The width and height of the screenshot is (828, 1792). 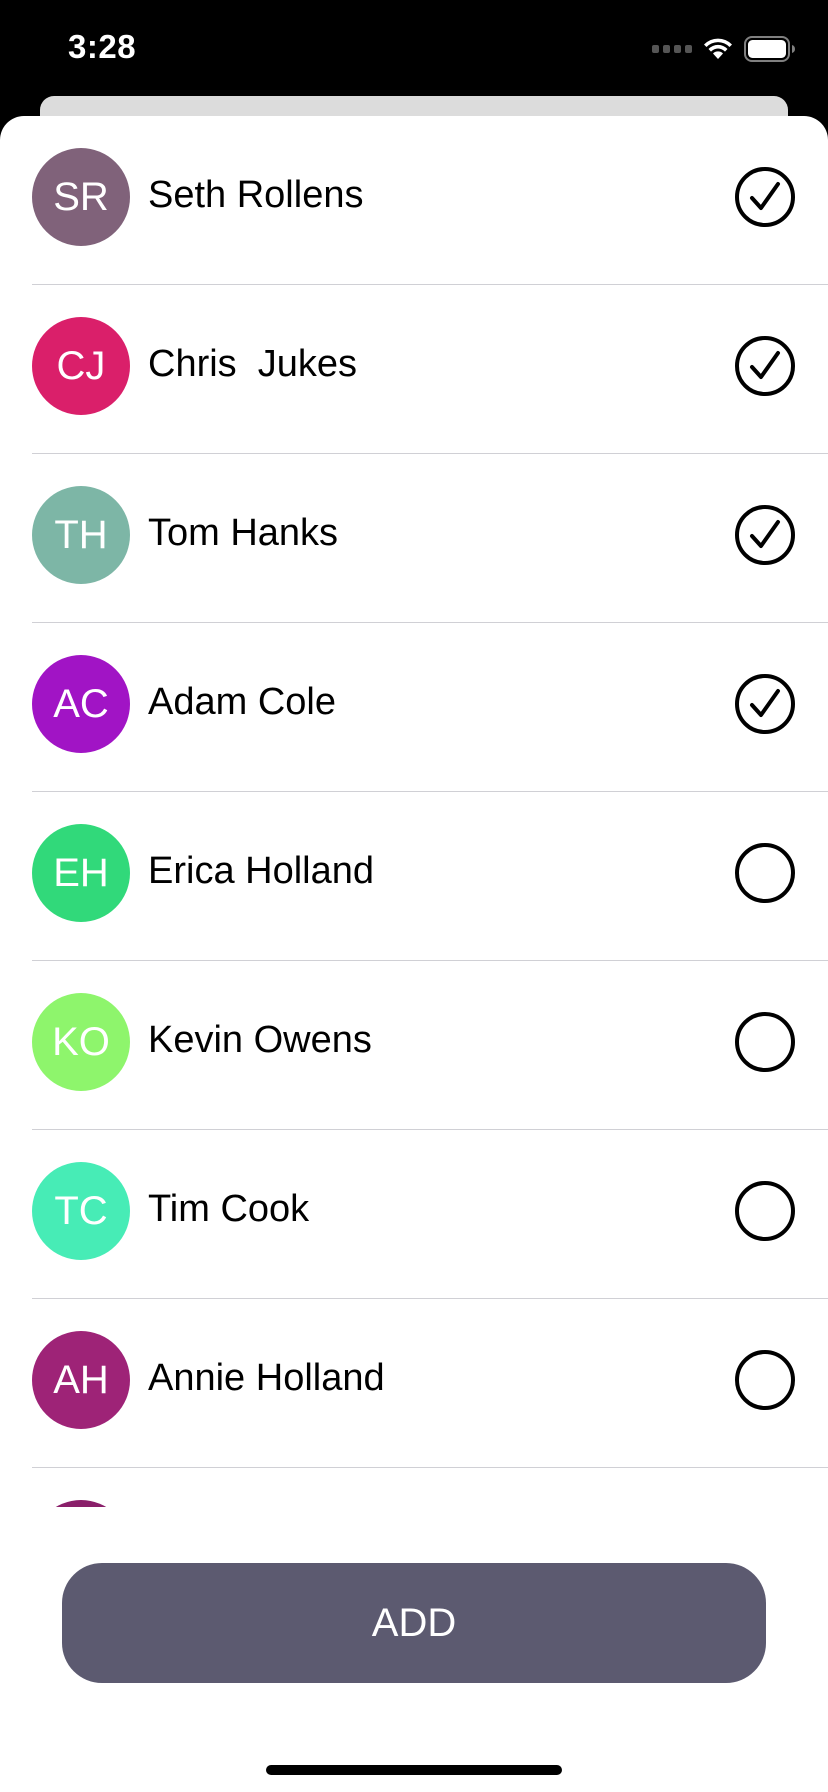 What do you see at coordinates (266, 1378) in the screenshot?
I see `contact-name: Annie Holland` at bounding box center [266, 1378].